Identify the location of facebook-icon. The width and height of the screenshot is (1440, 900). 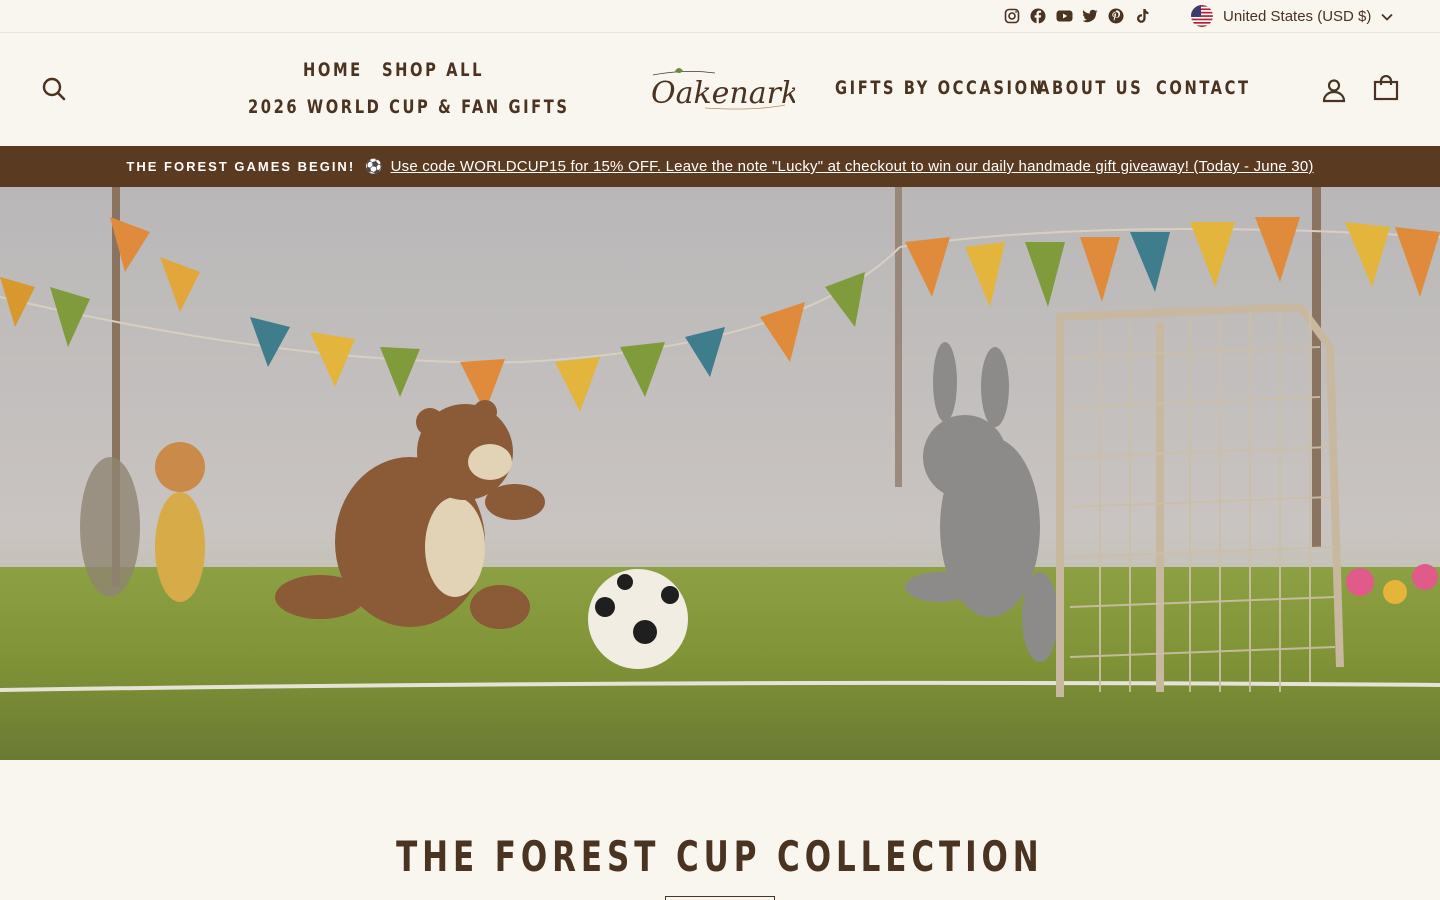
(1038, 16).